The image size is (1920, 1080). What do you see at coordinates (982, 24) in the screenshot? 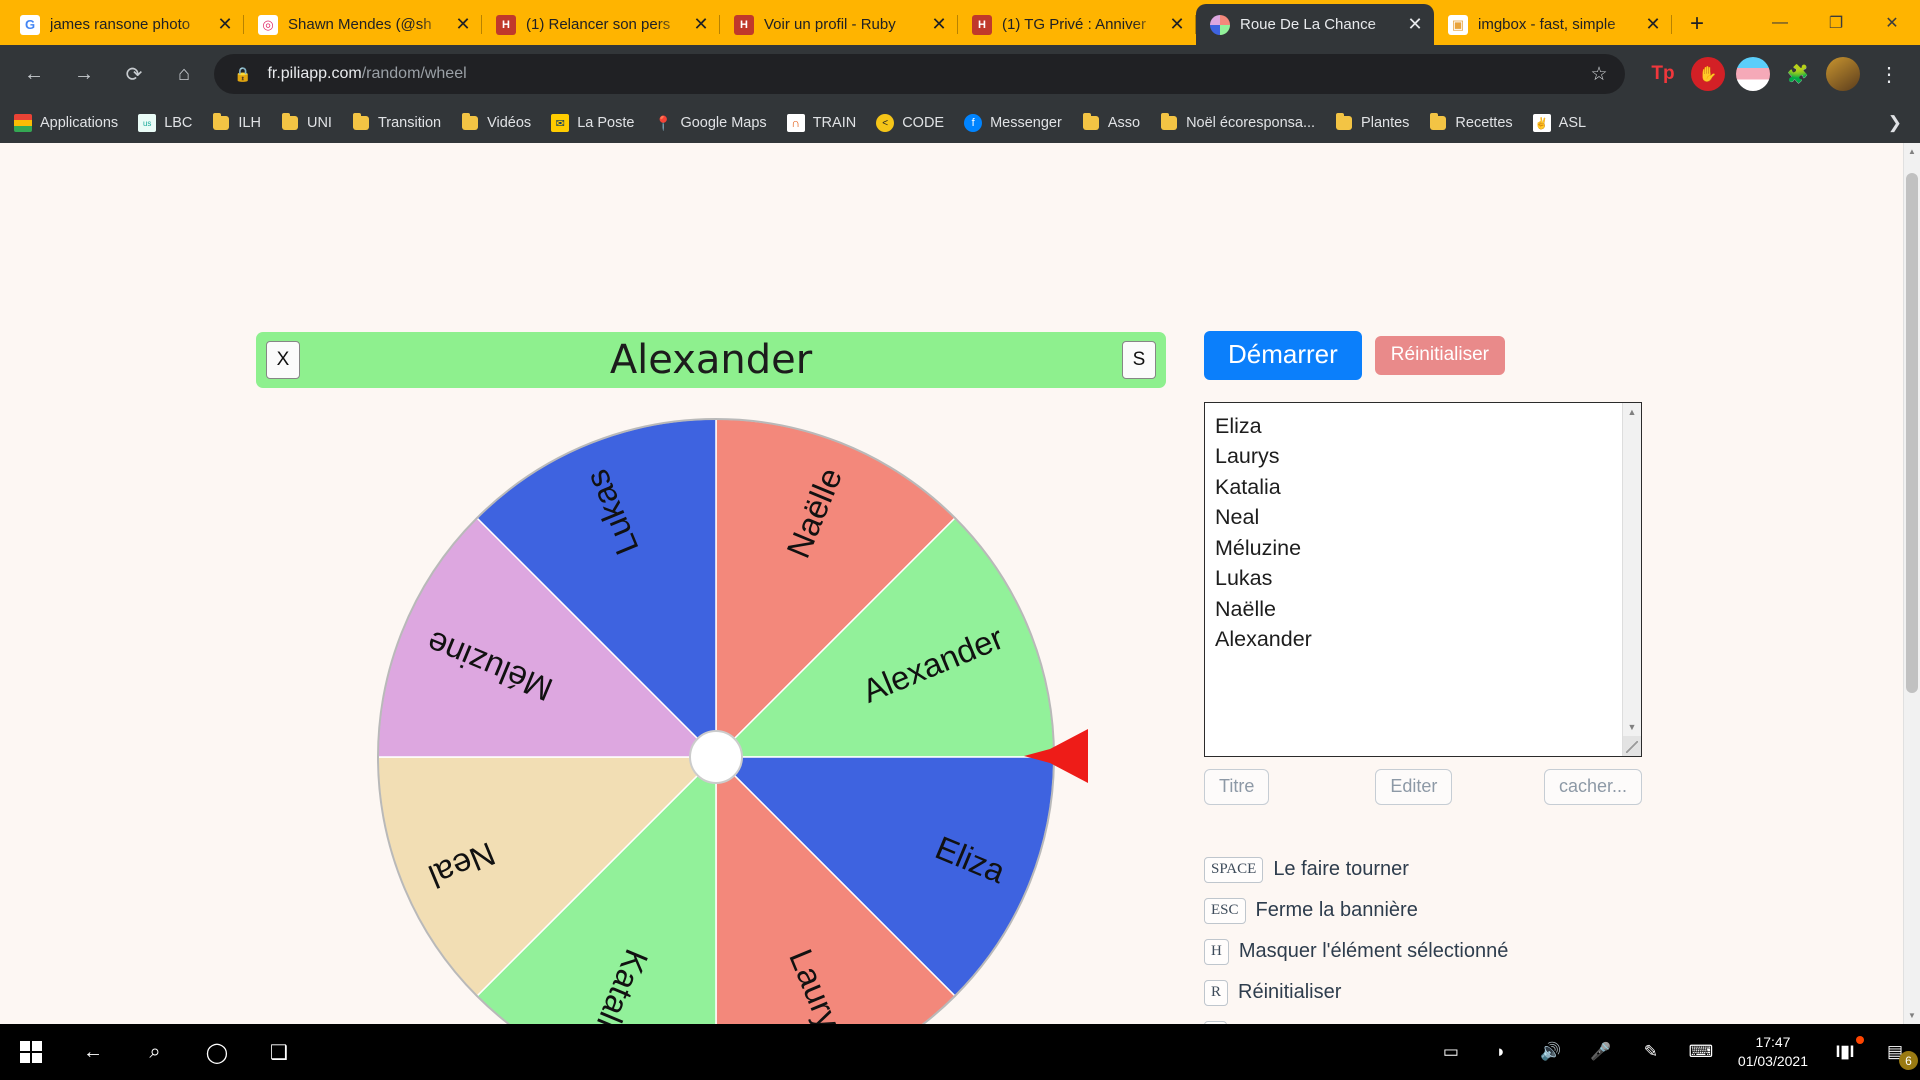
I see `hf-icon: H` at bounding box center [982, 24].